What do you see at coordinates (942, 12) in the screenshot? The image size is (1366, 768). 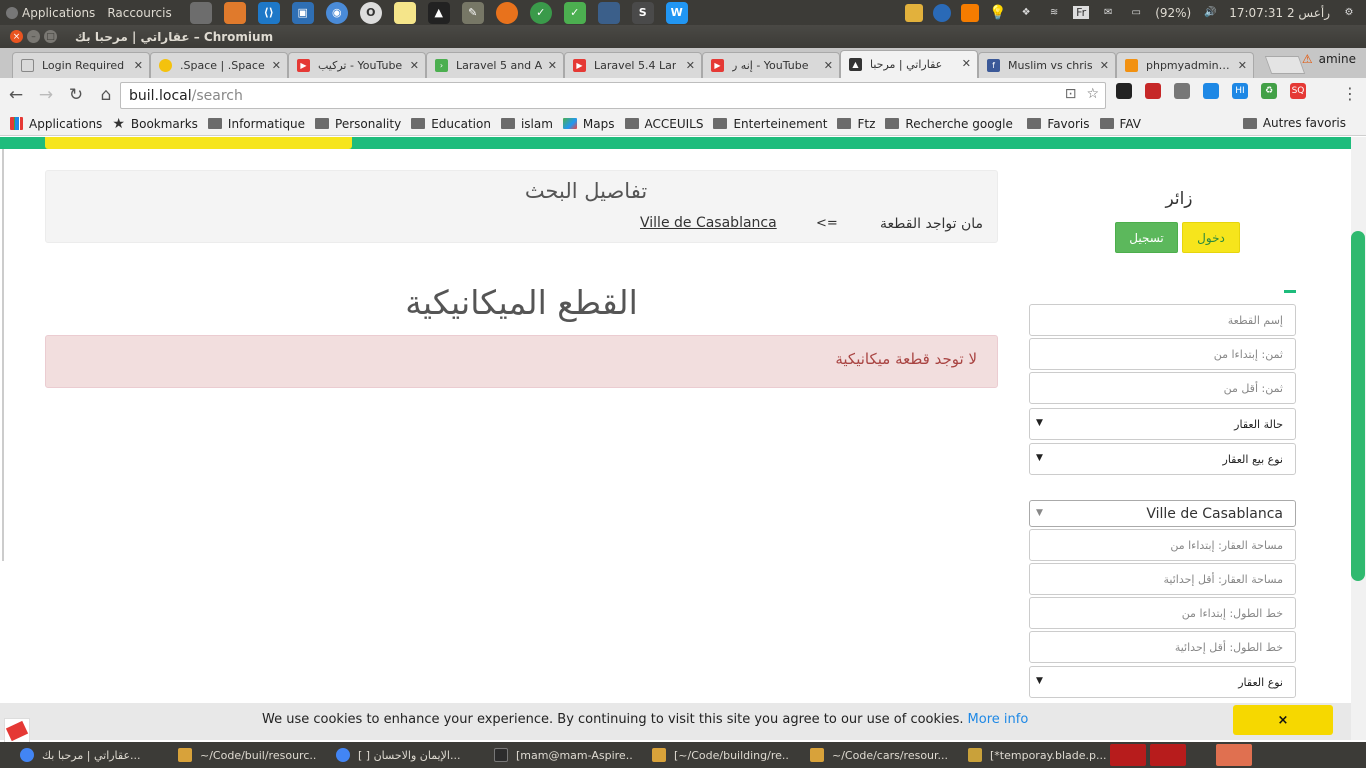 I see `thunderbird-icon` at bounding box center [942, 12].